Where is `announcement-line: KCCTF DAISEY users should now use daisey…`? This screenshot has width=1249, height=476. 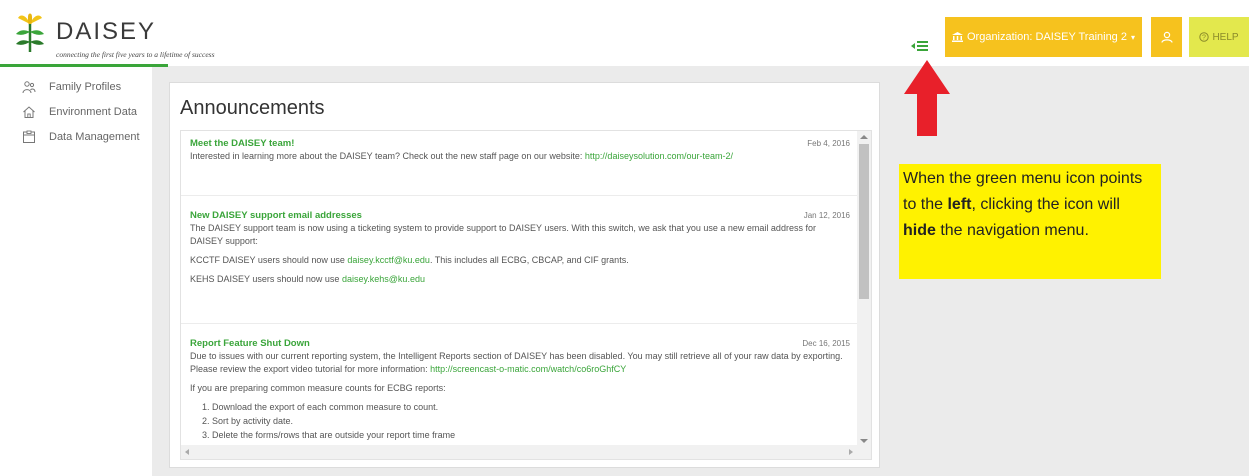
announcement-line: KCCTF DAISEY users should now use daisey… is located at coordinates (409, 260).